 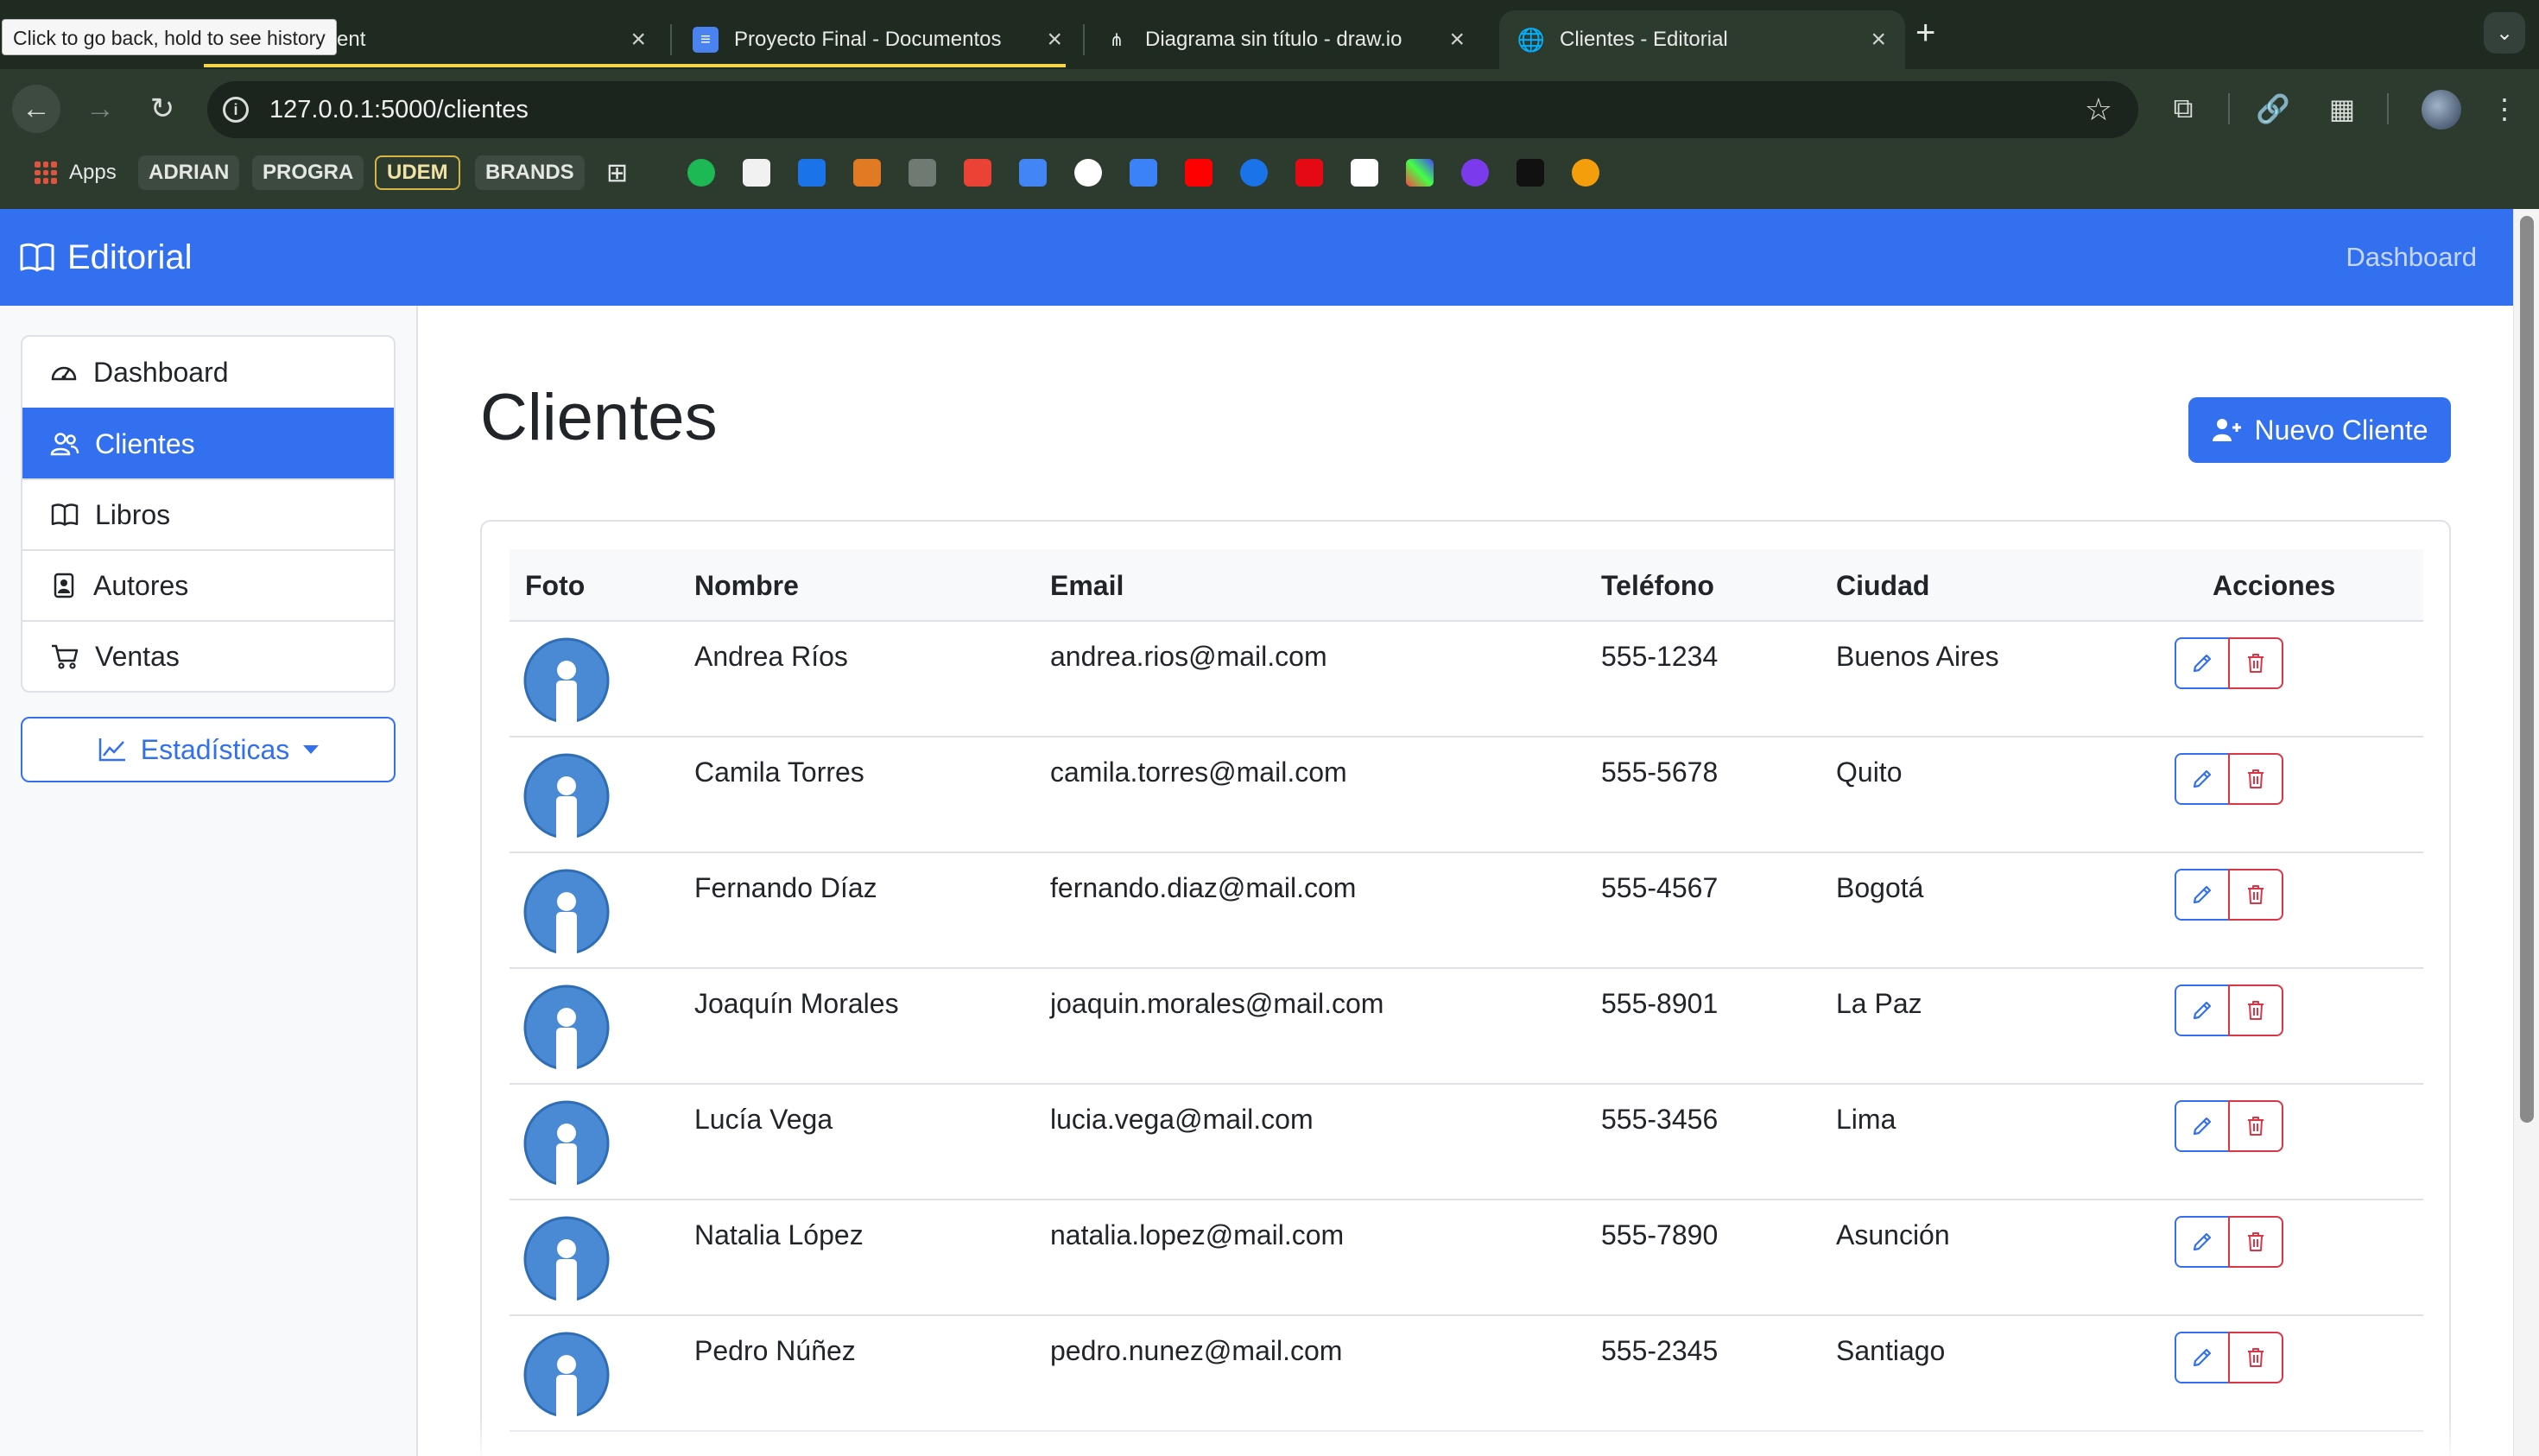 What do you see at coordinates (2273, 109) in the screenshot?
I see `link-icon: 🔗` at bounding box center [2273, 109].